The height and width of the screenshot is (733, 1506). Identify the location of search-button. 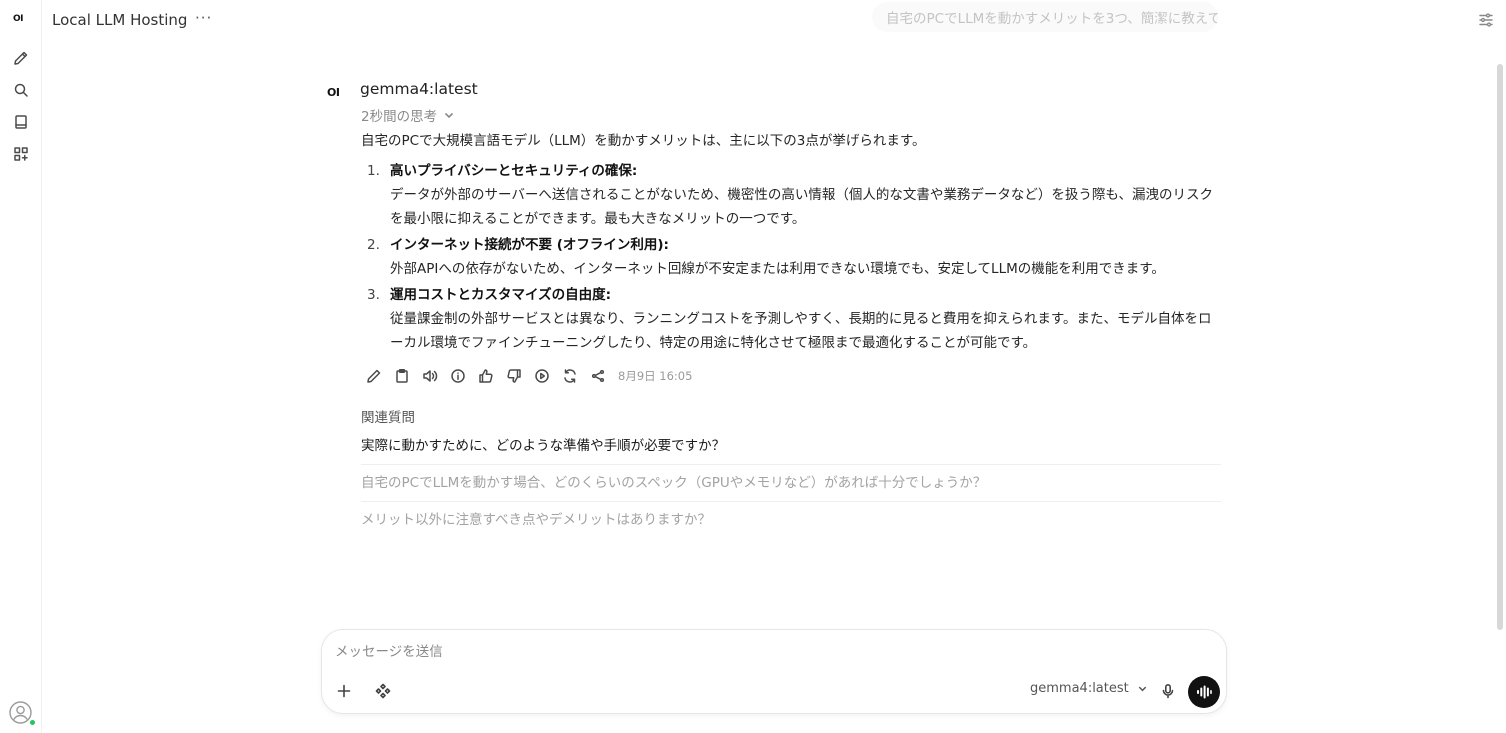
(21, 90).